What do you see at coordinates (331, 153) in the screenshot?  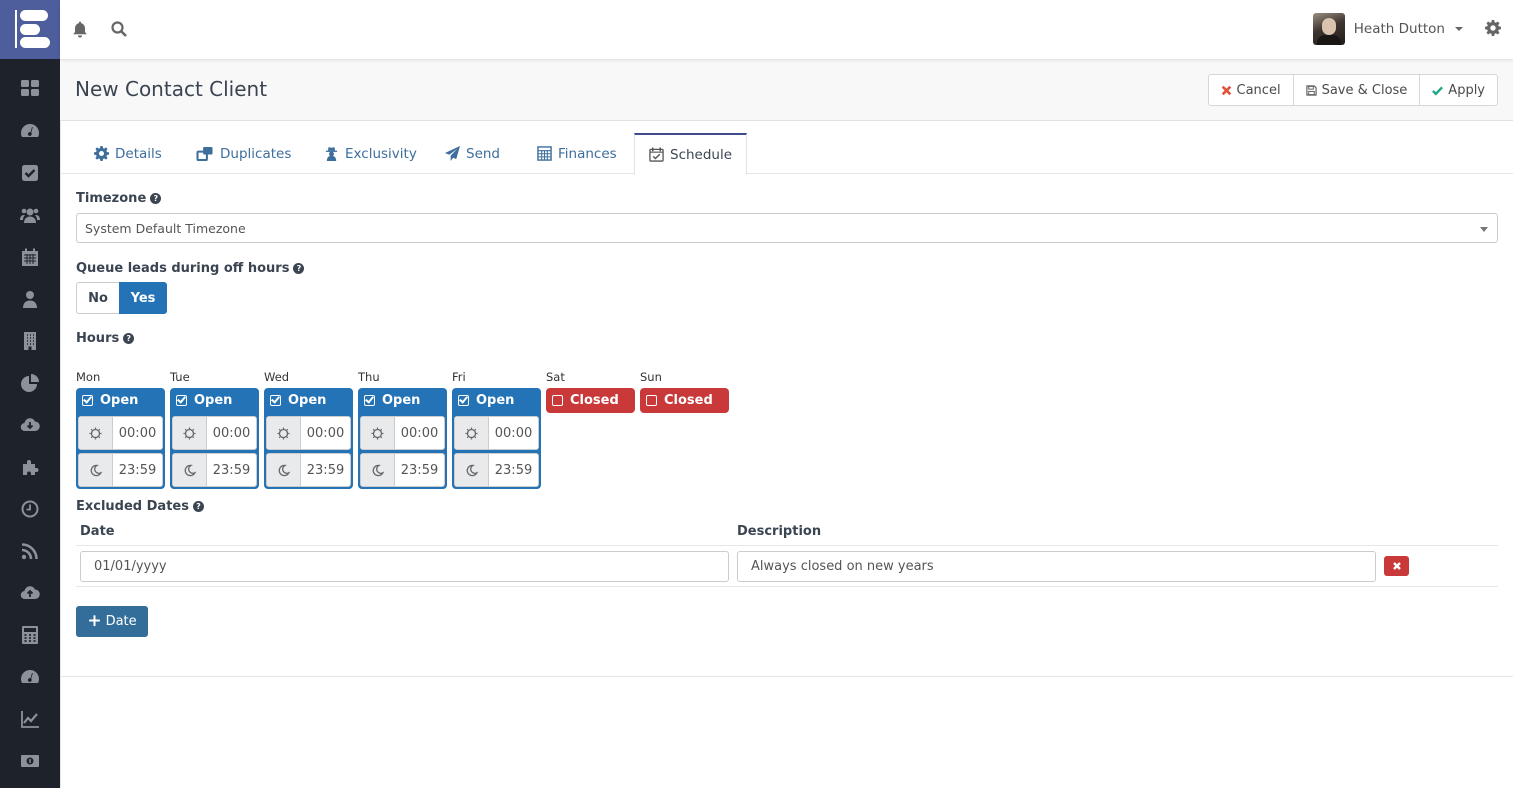 I see `user-secret-icon` at bounding box center [331, 153].